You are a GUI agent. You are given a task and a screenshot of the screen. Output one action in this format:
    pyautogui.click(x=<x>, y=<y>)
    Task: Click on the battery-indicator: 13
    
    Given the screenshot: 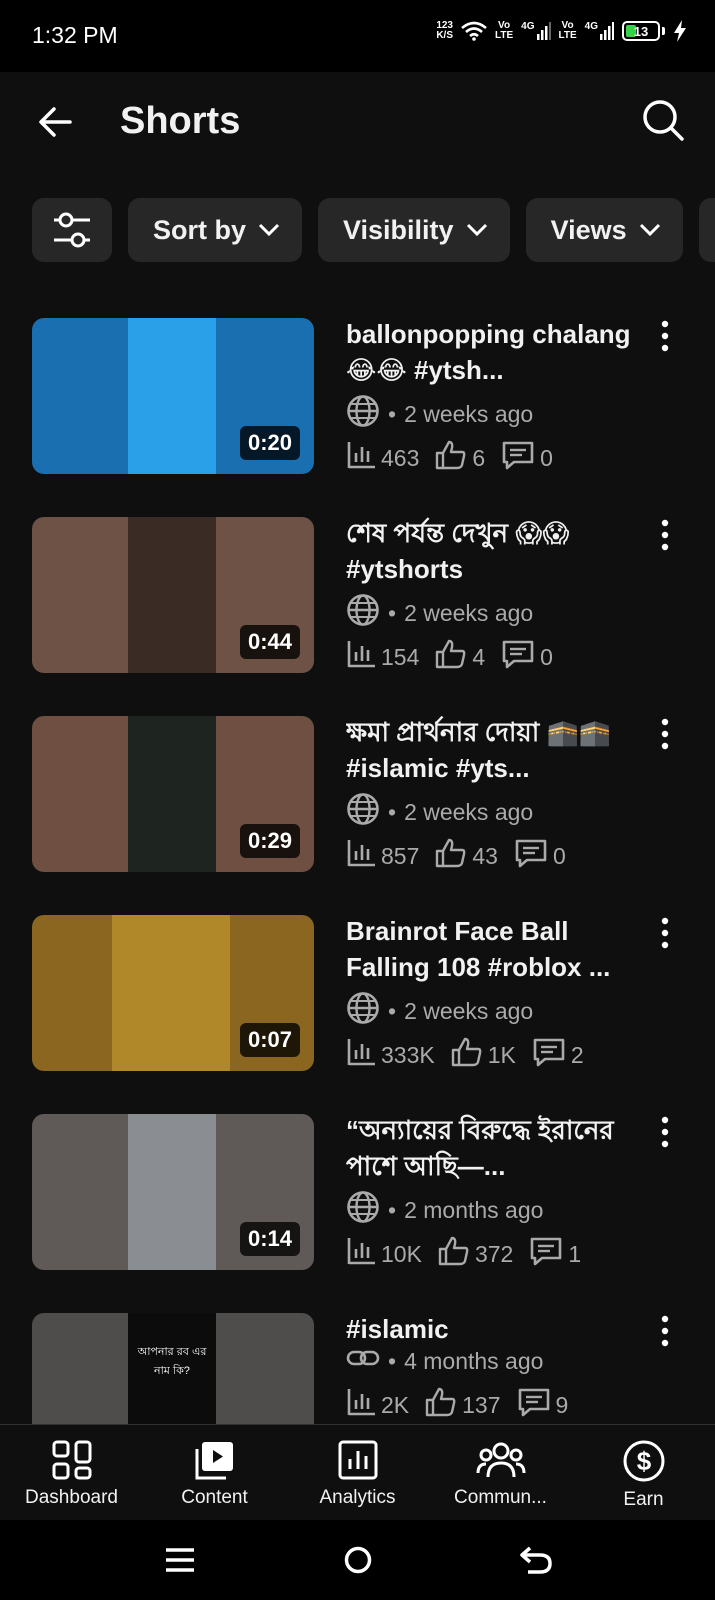 What is the action you would take?
    pyautogui.click(x=641, y=31)
    